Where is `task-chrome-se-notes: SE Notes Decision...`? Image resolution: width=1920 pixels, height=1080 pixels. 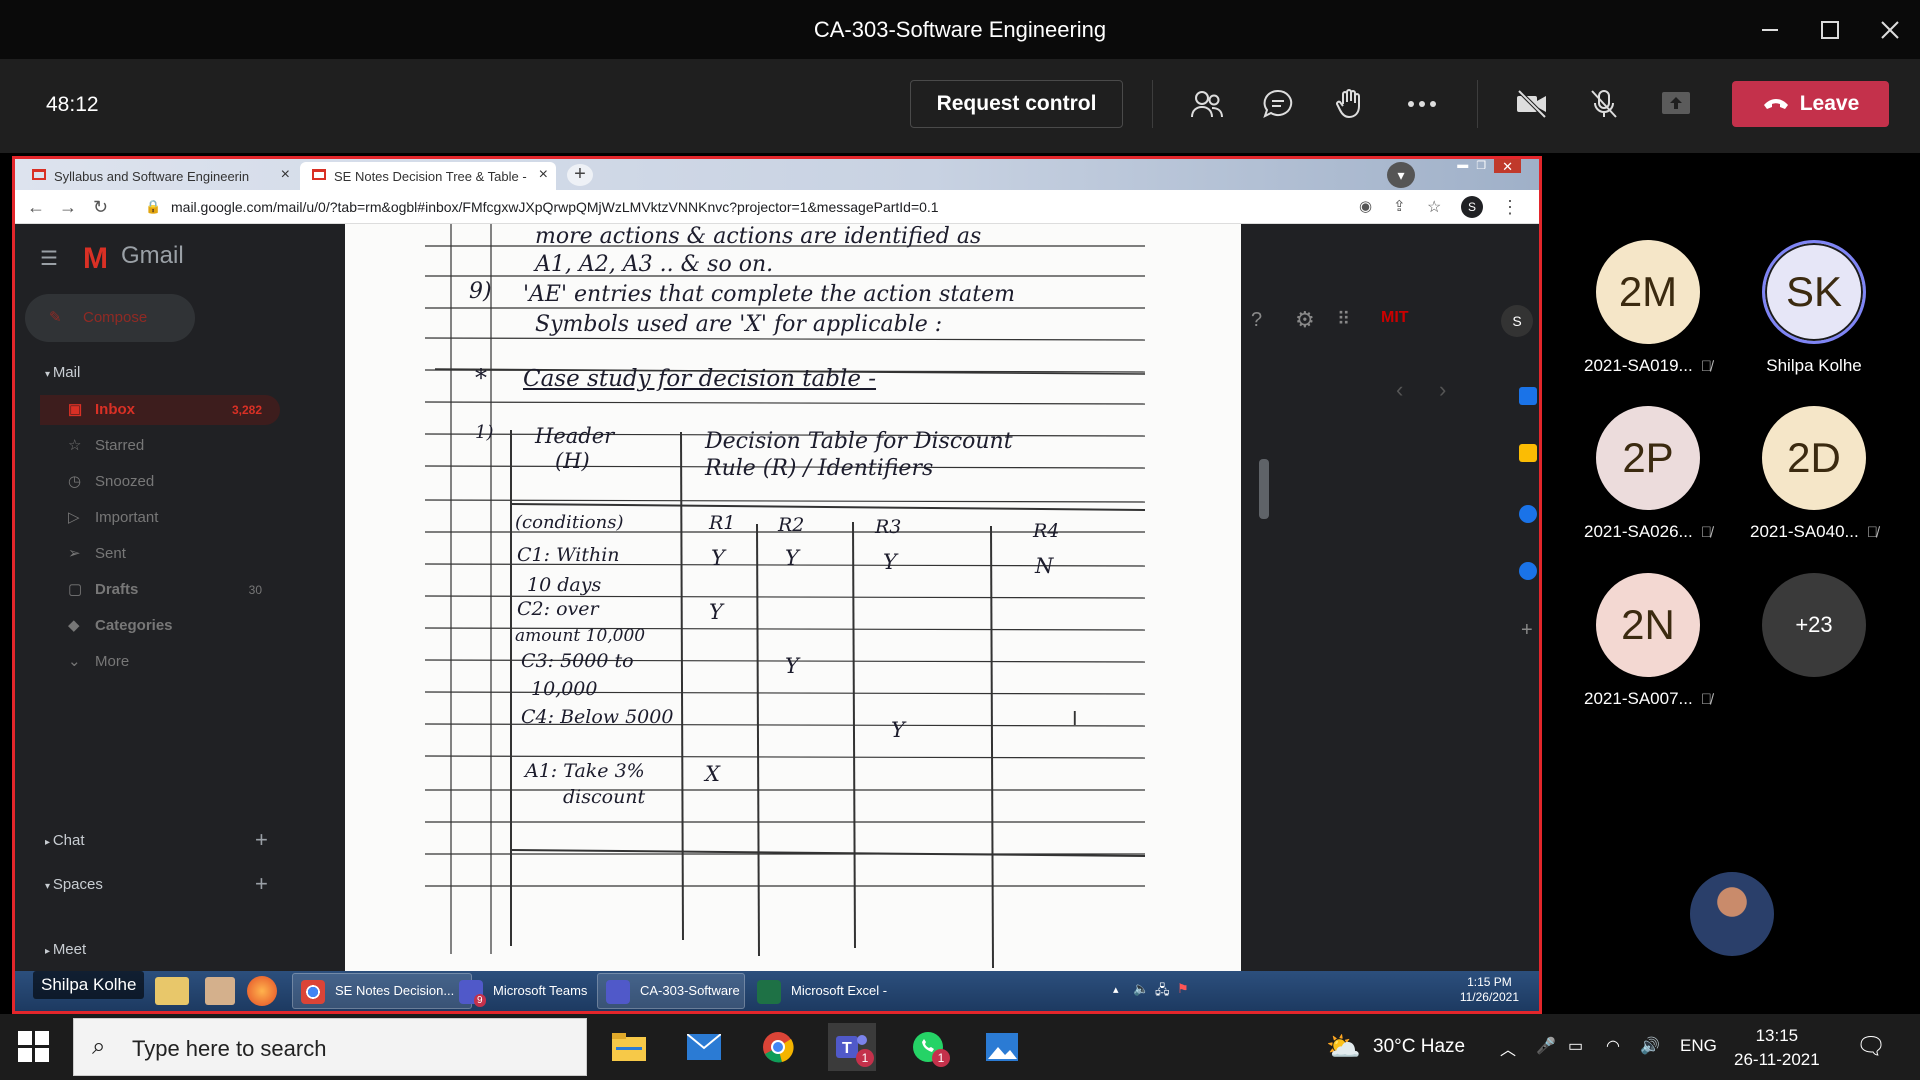
task-chrome-se-notes: SE Notes Decision... is located at coordinates (382, 991).